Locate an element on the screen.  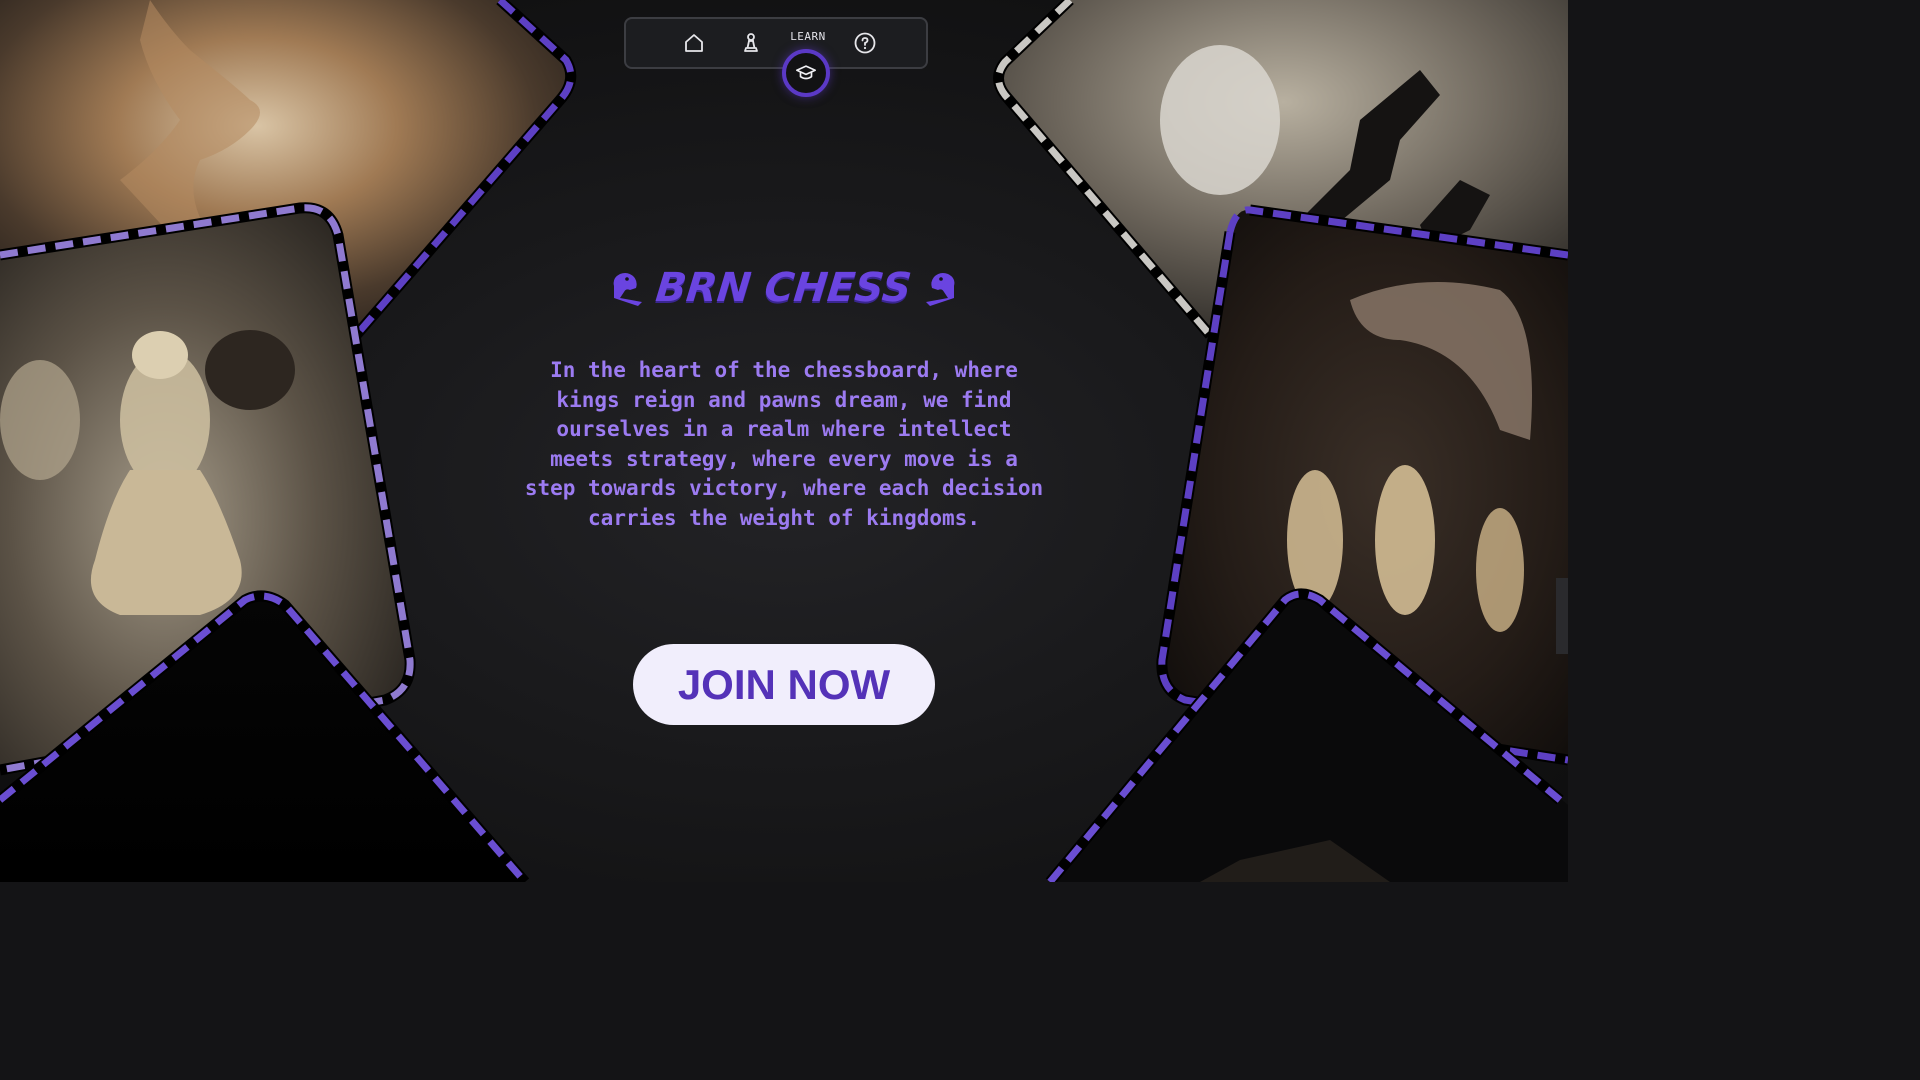
brand-heading: BRN CHESS is located at coordinates (784, 288).